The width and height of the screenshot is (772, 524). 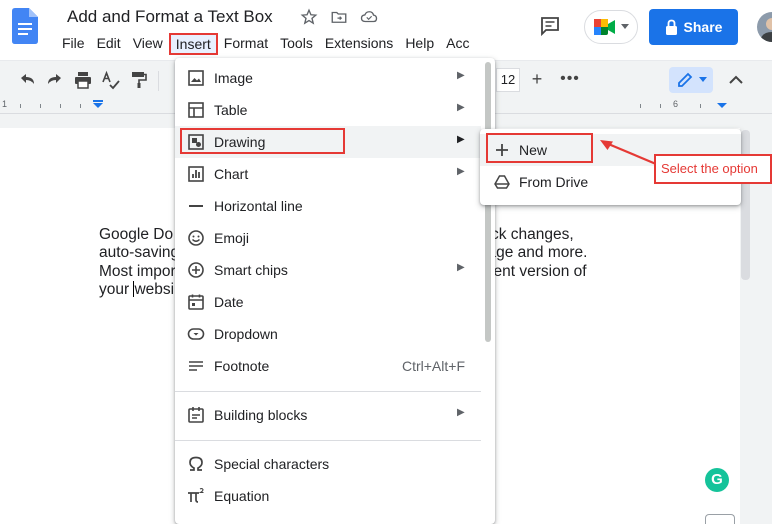 I want to click on menu-item-label: Emoji, so click(x=232, y=238).